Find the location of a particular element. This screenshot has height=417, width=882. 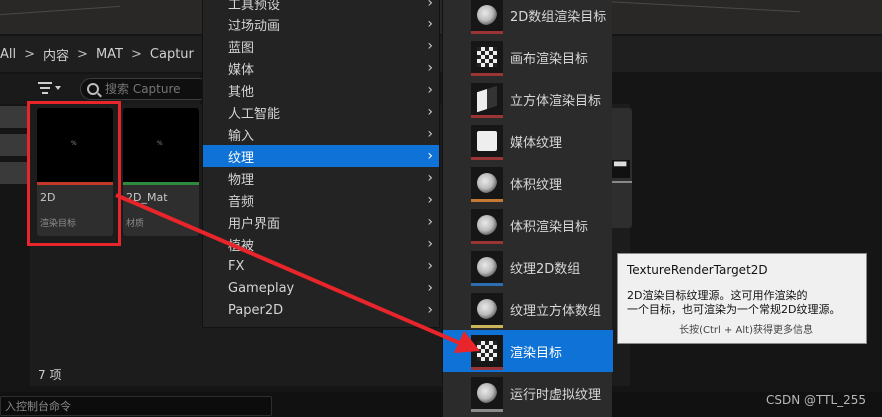

search-icon is located at coordinates (93, 89).